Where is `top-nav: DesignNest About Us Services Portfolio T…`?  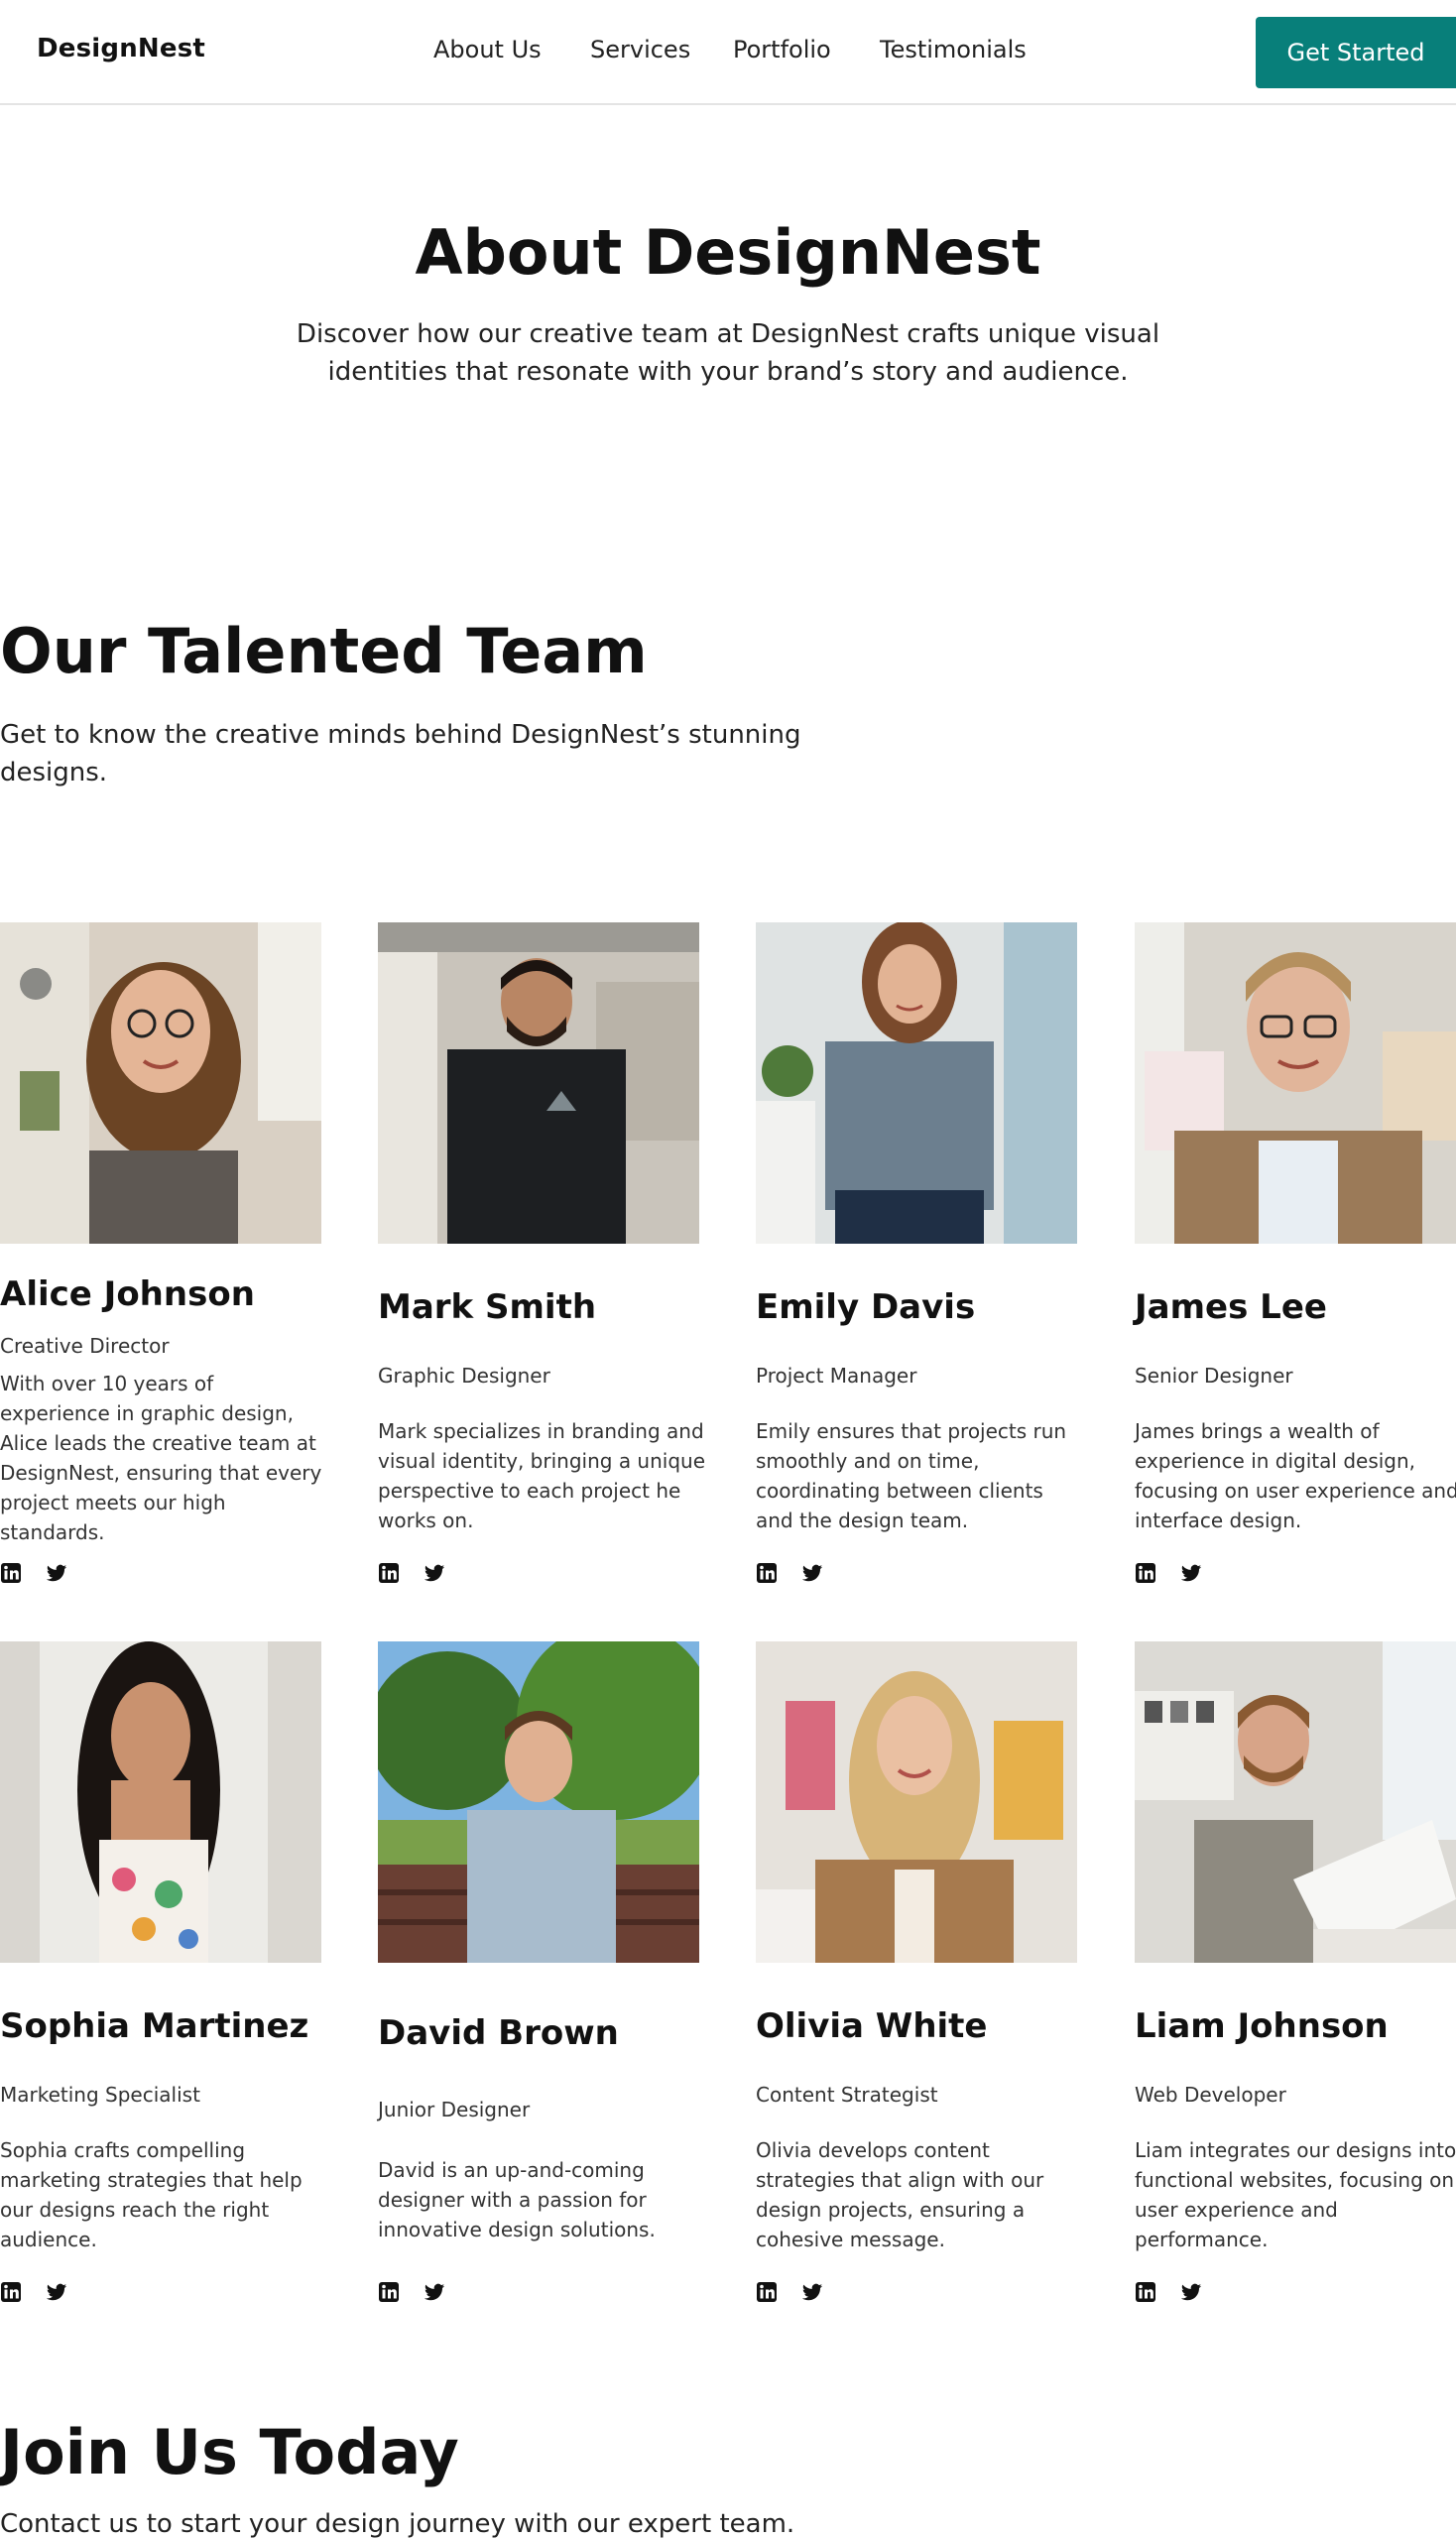
top-nav: DesignNest About Us Services Portfolio T… is located at coordinates (728, 53).